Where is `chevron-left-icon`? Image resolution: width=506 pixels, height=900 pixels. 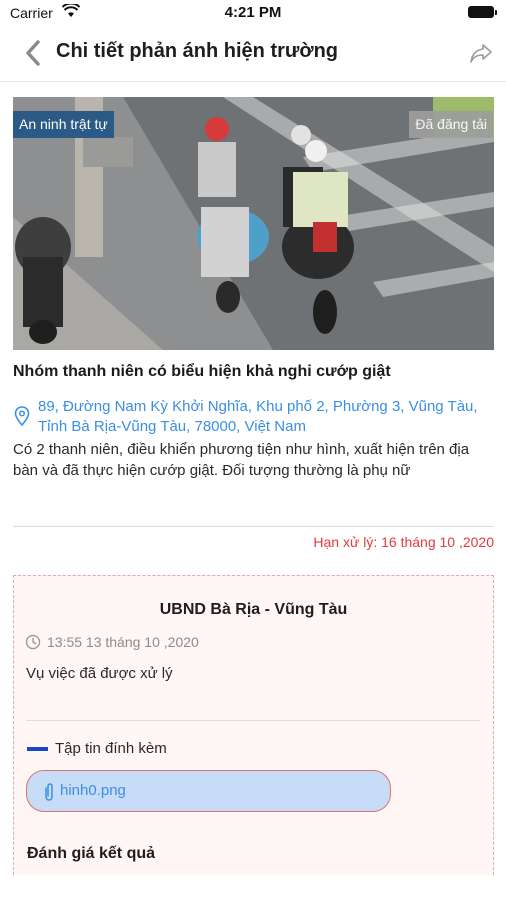
chevron-left-icon is located at coordinates (33, 53).